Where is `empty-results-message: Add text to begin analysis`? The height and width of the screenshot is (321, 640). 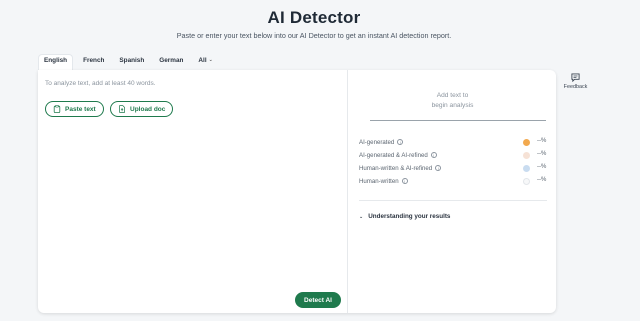 empty-results-message: Add text to begin analysis is located at coordinates (452, 100).